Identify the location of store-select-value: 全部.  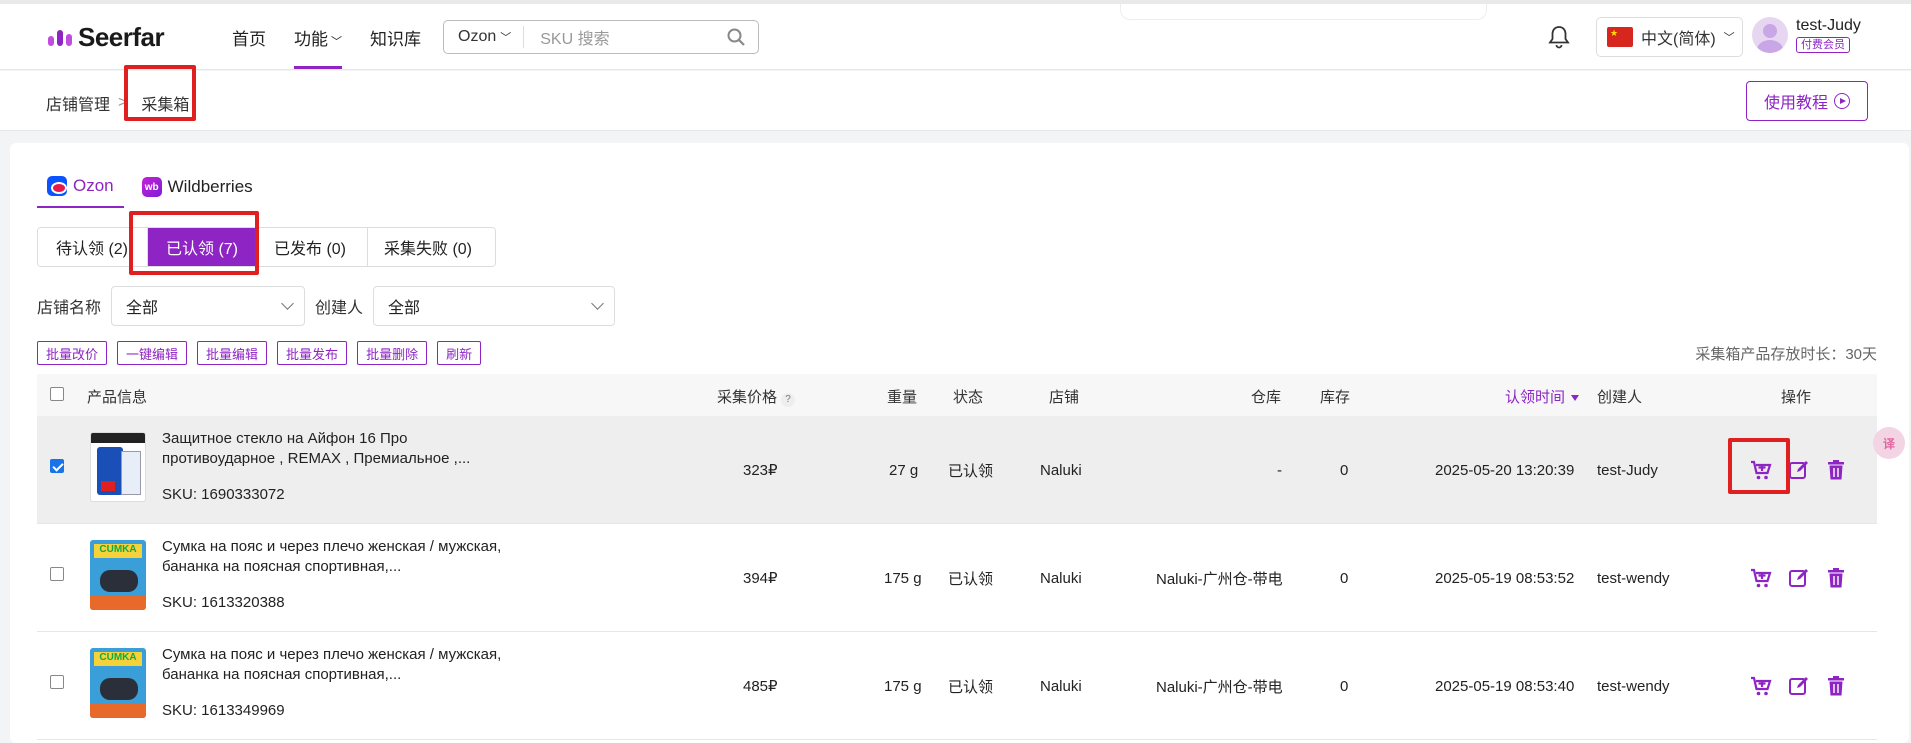
(142, 308).